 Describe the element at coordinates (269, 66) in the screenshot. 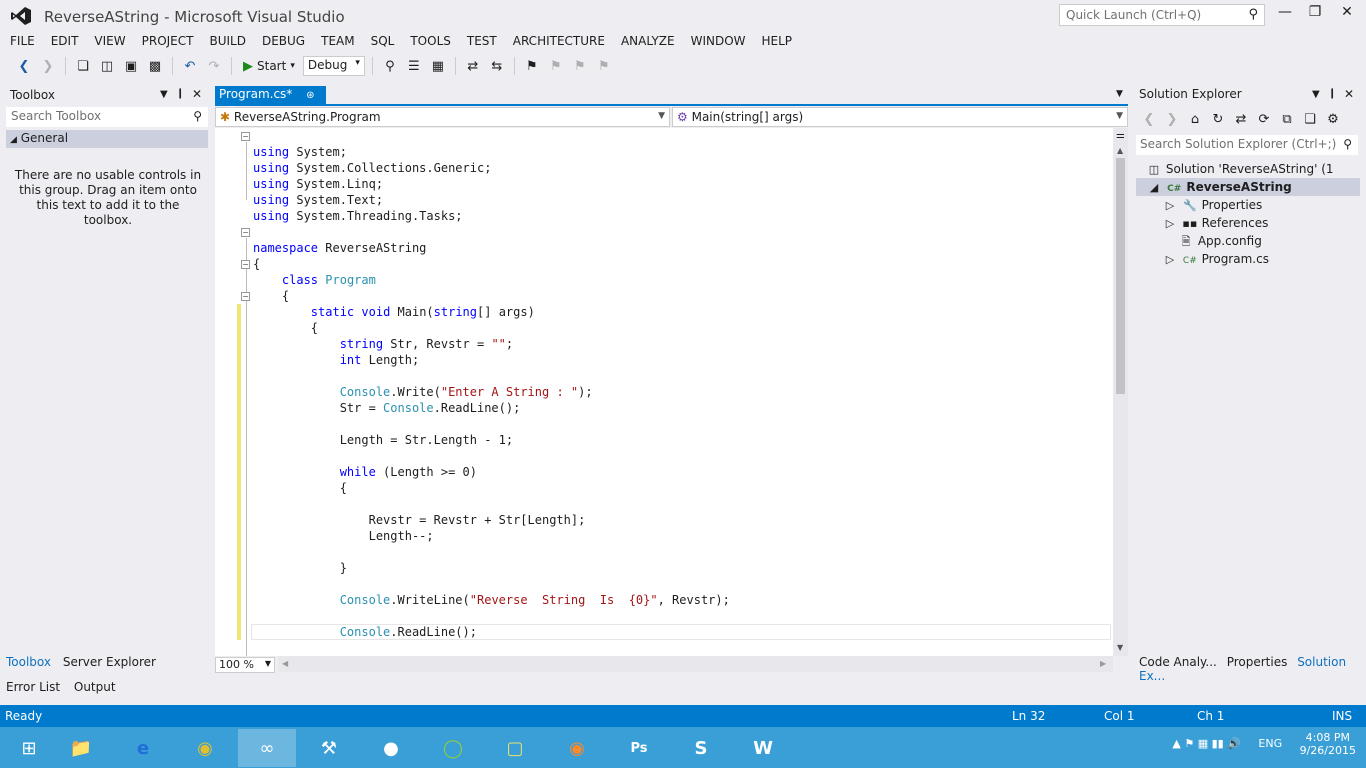

I see `start-debugging-button: ▶ Start ▾` at that location.